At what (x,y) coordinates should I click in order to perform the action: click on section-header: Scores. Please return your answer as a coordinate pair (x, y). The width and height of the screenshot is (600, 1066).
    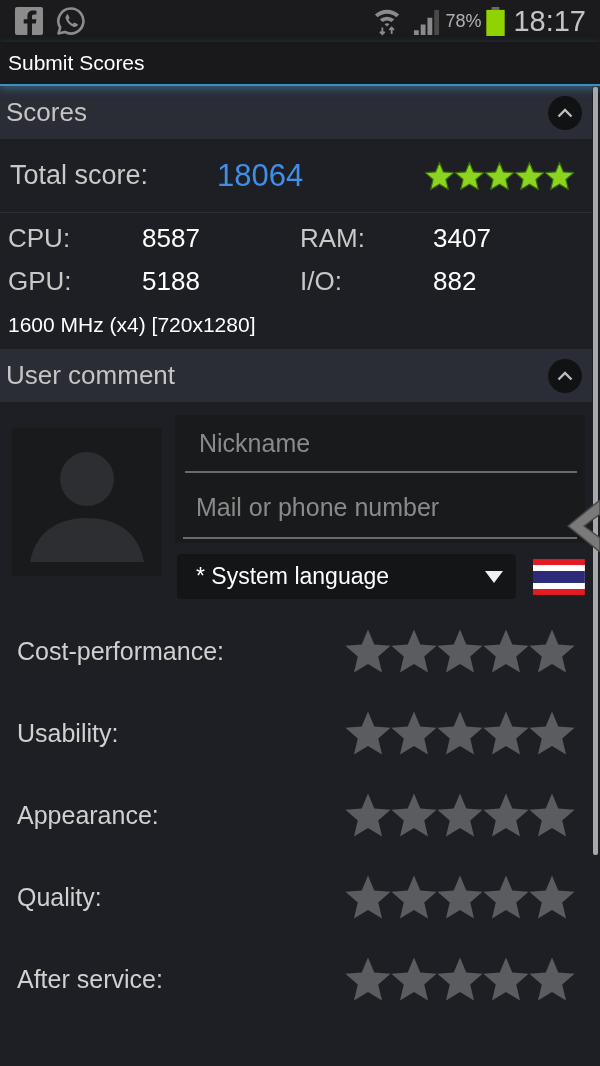
    Looking at the image, I should click on (296, 112).